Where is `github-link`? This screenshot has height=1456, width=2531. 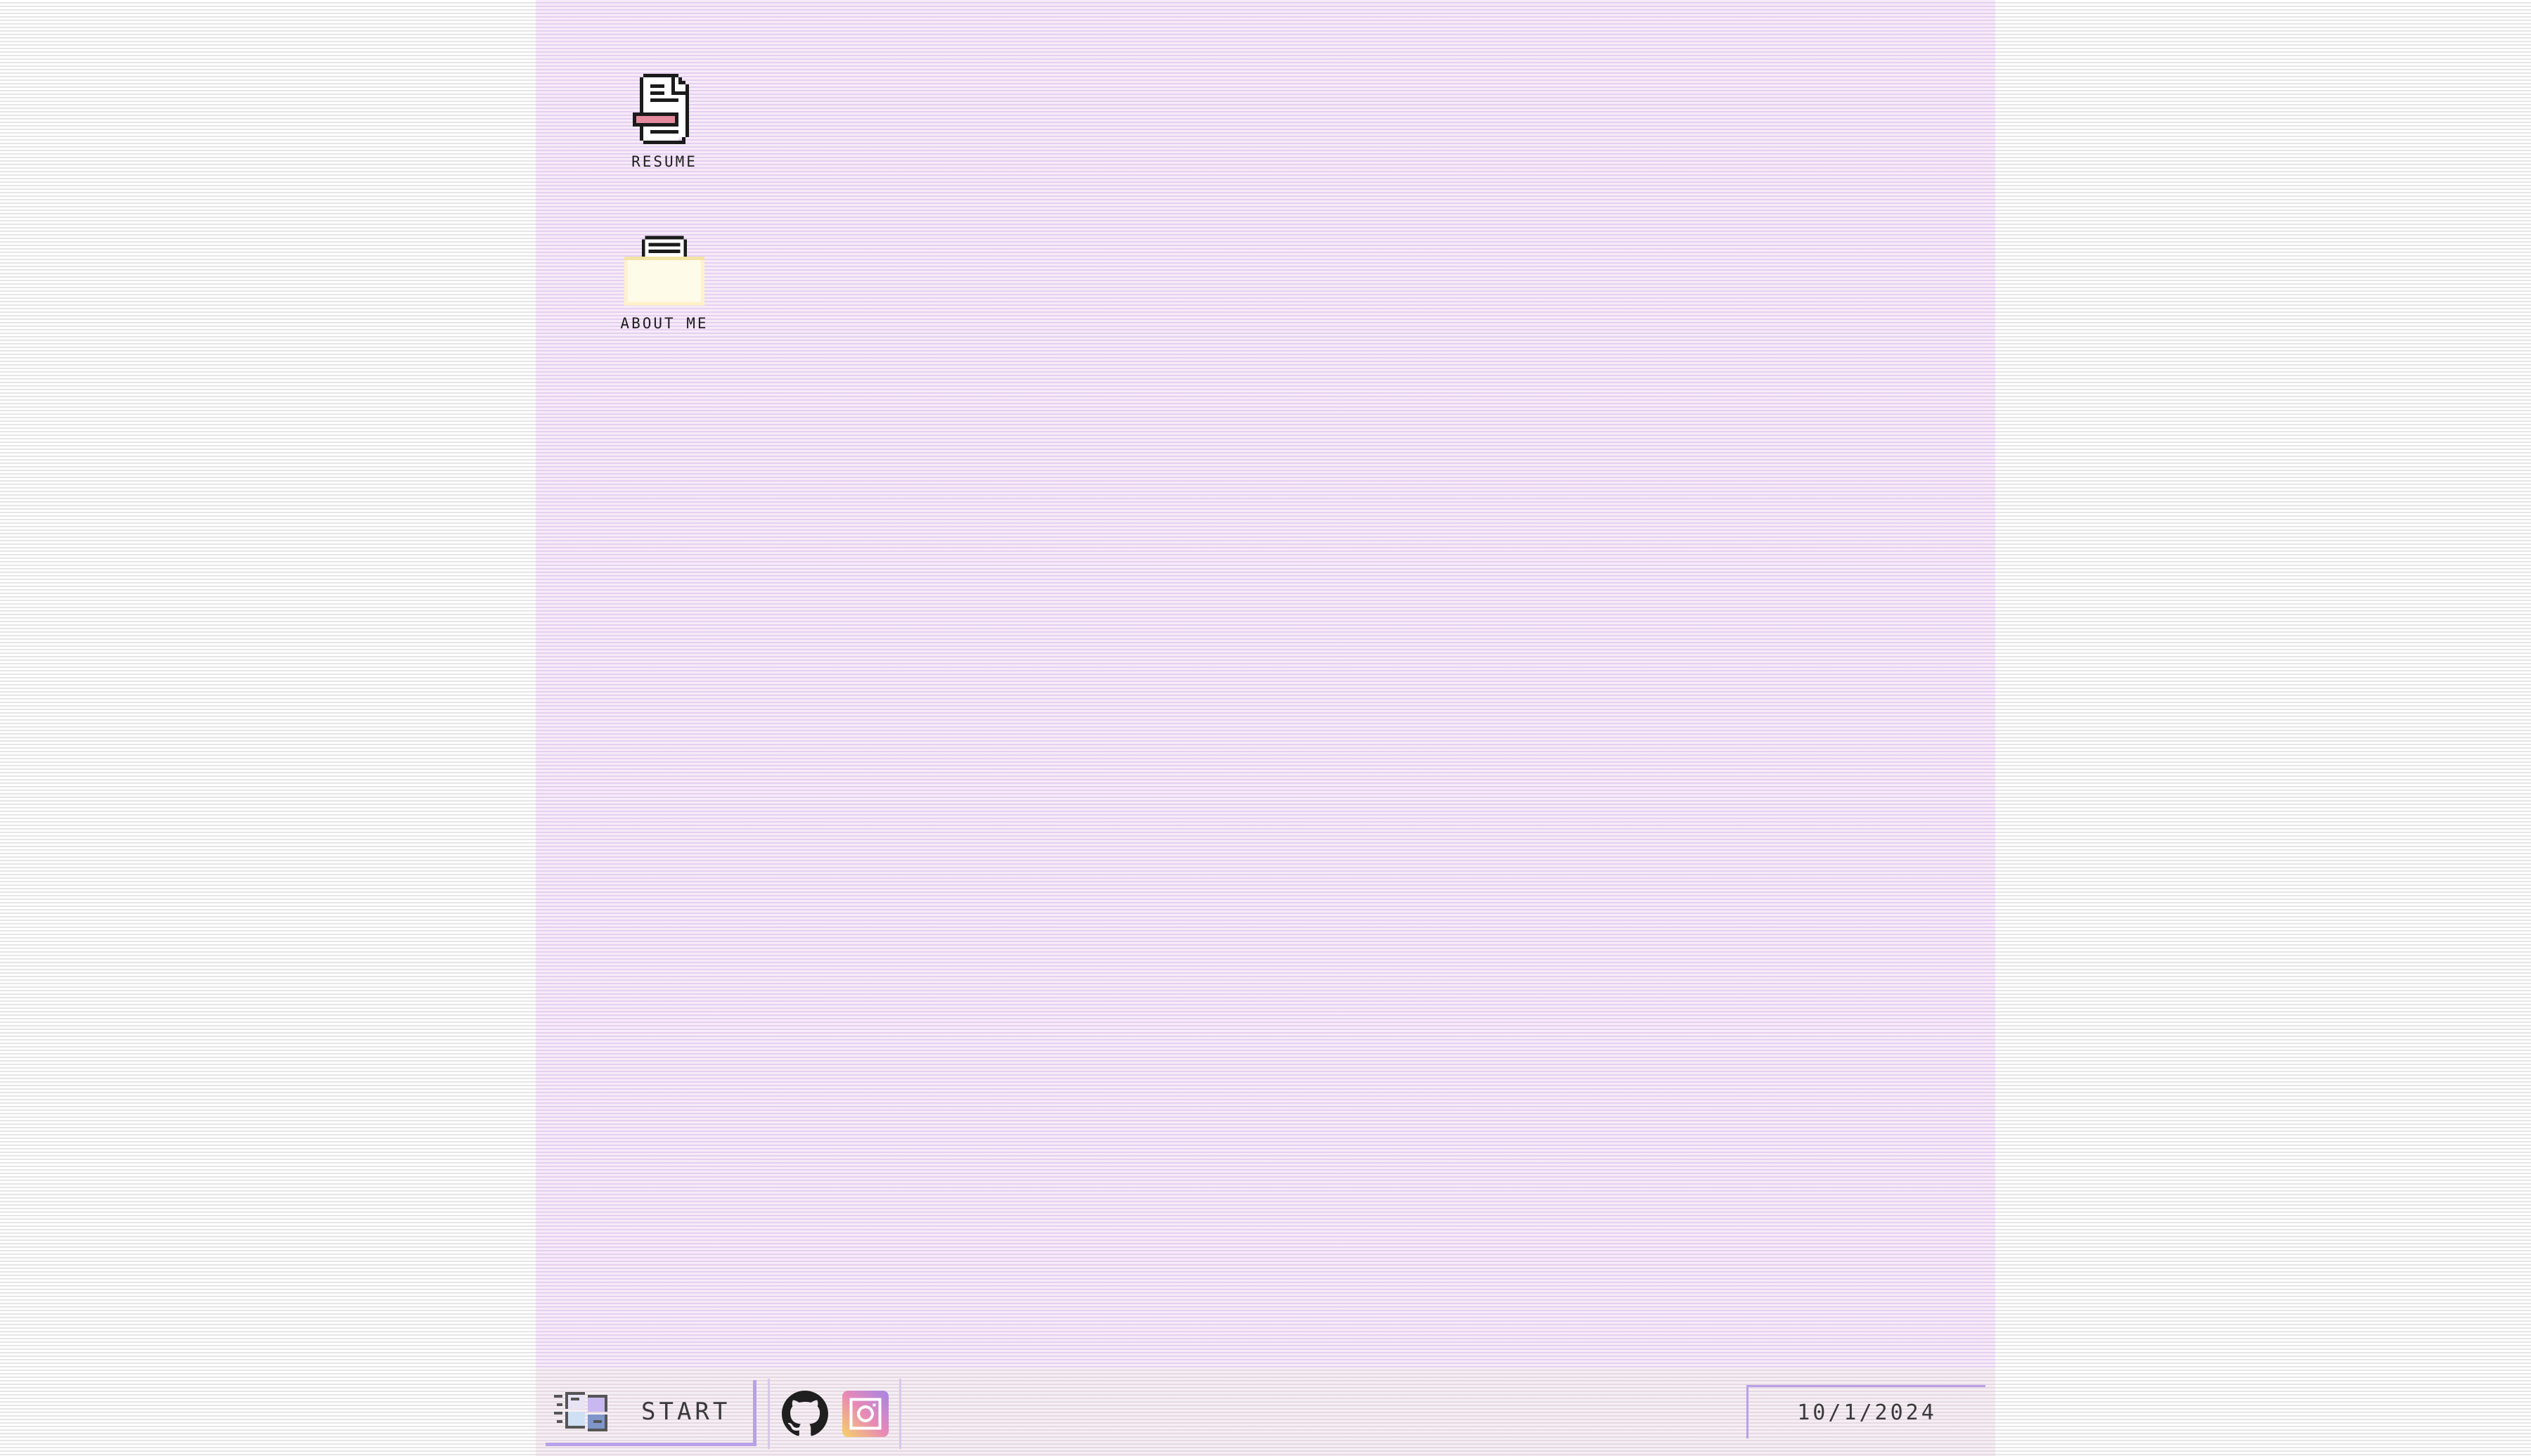 github-link is located at coordinates (805, 1414).